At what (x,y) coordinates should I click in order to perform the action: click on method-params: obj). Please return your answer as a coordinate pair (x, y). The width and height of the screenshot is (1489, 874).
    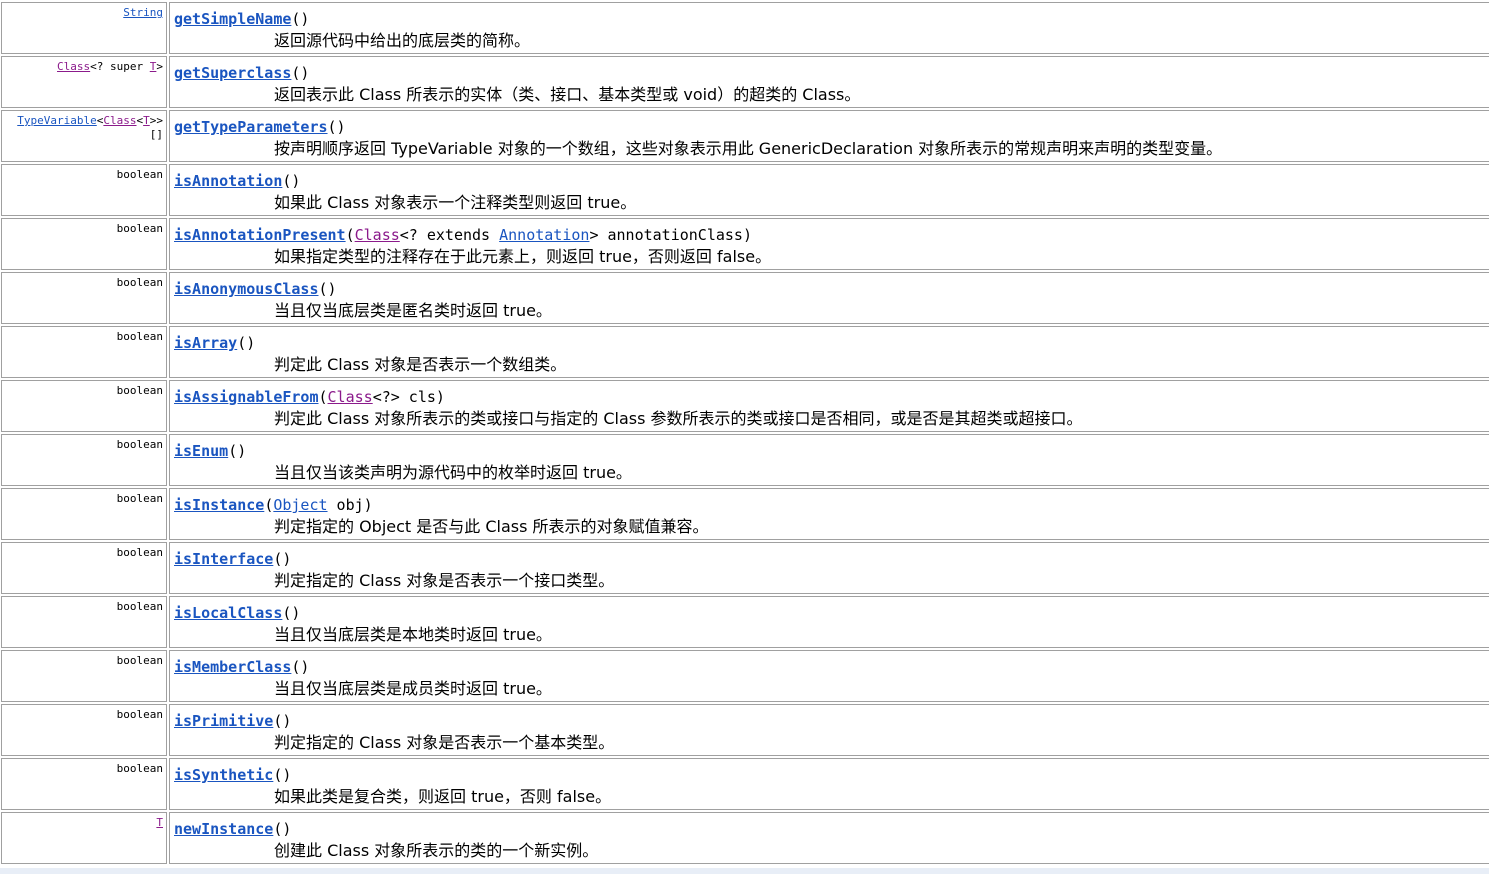
    Looking at the image, I should click on (350, 505).